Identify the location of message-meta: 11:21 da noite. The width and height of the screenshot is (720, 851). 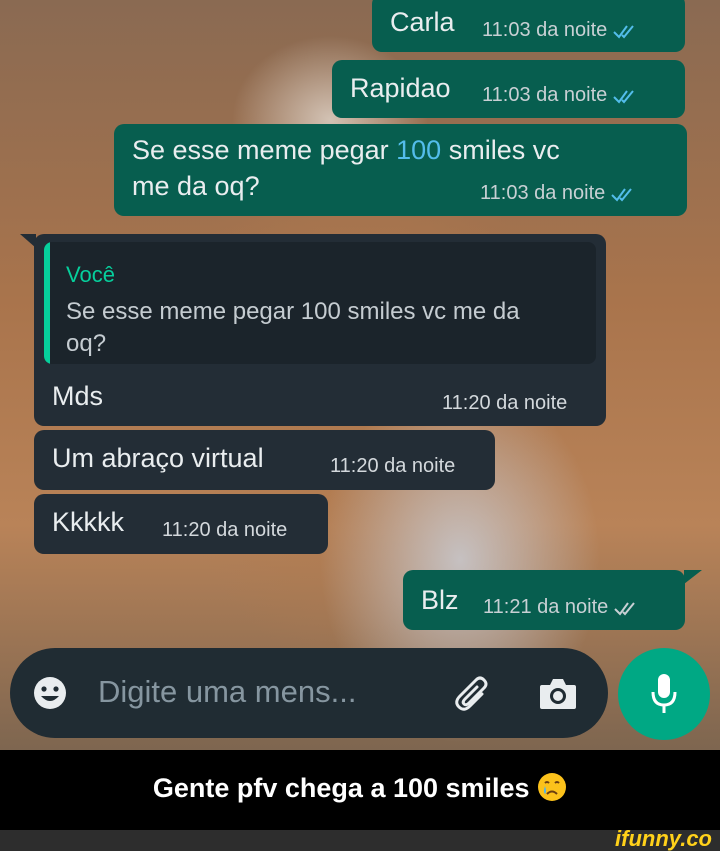
(561, 607).